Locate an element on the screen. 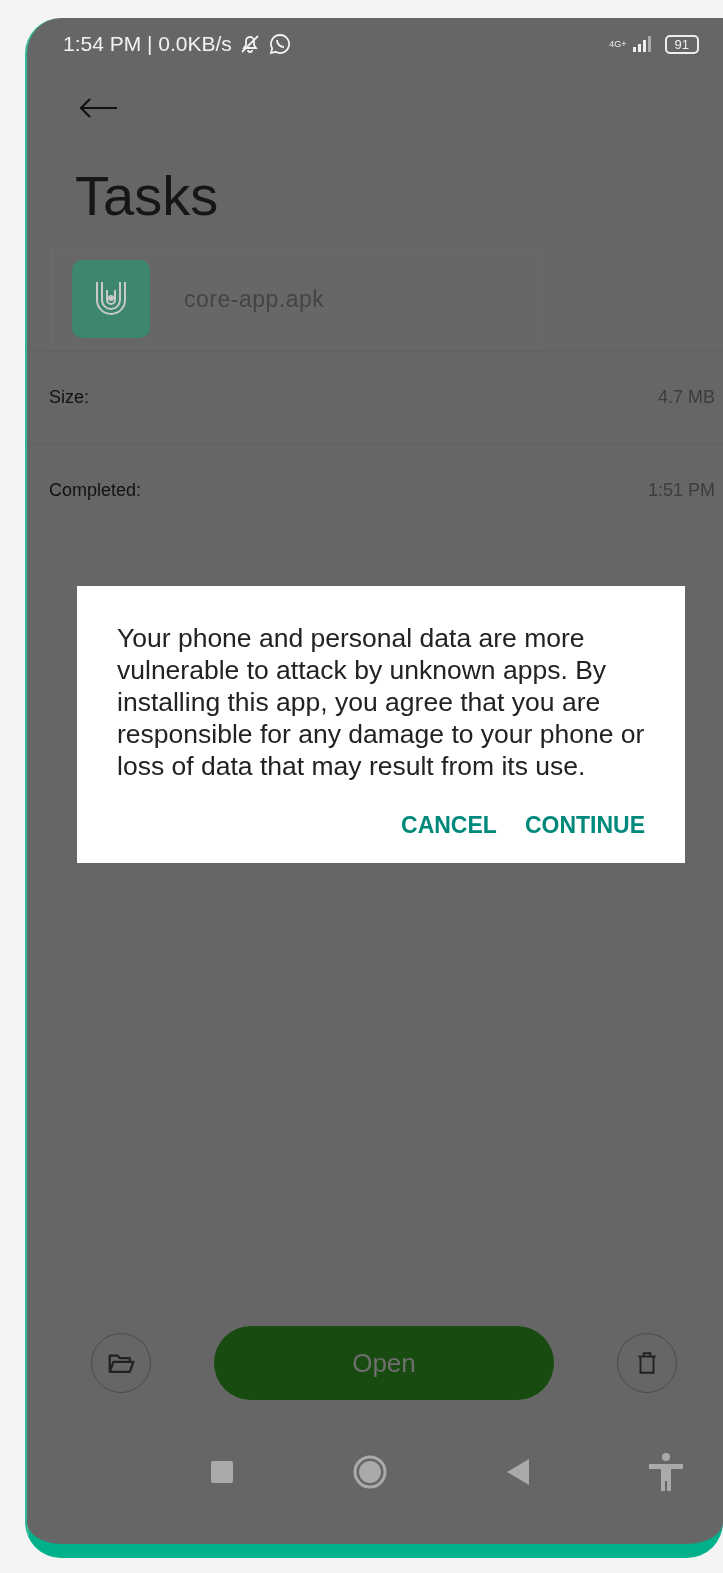 The width and height of the screenshot is (723, 1573). back-arrow-icon is located at coordinates (99, 108).